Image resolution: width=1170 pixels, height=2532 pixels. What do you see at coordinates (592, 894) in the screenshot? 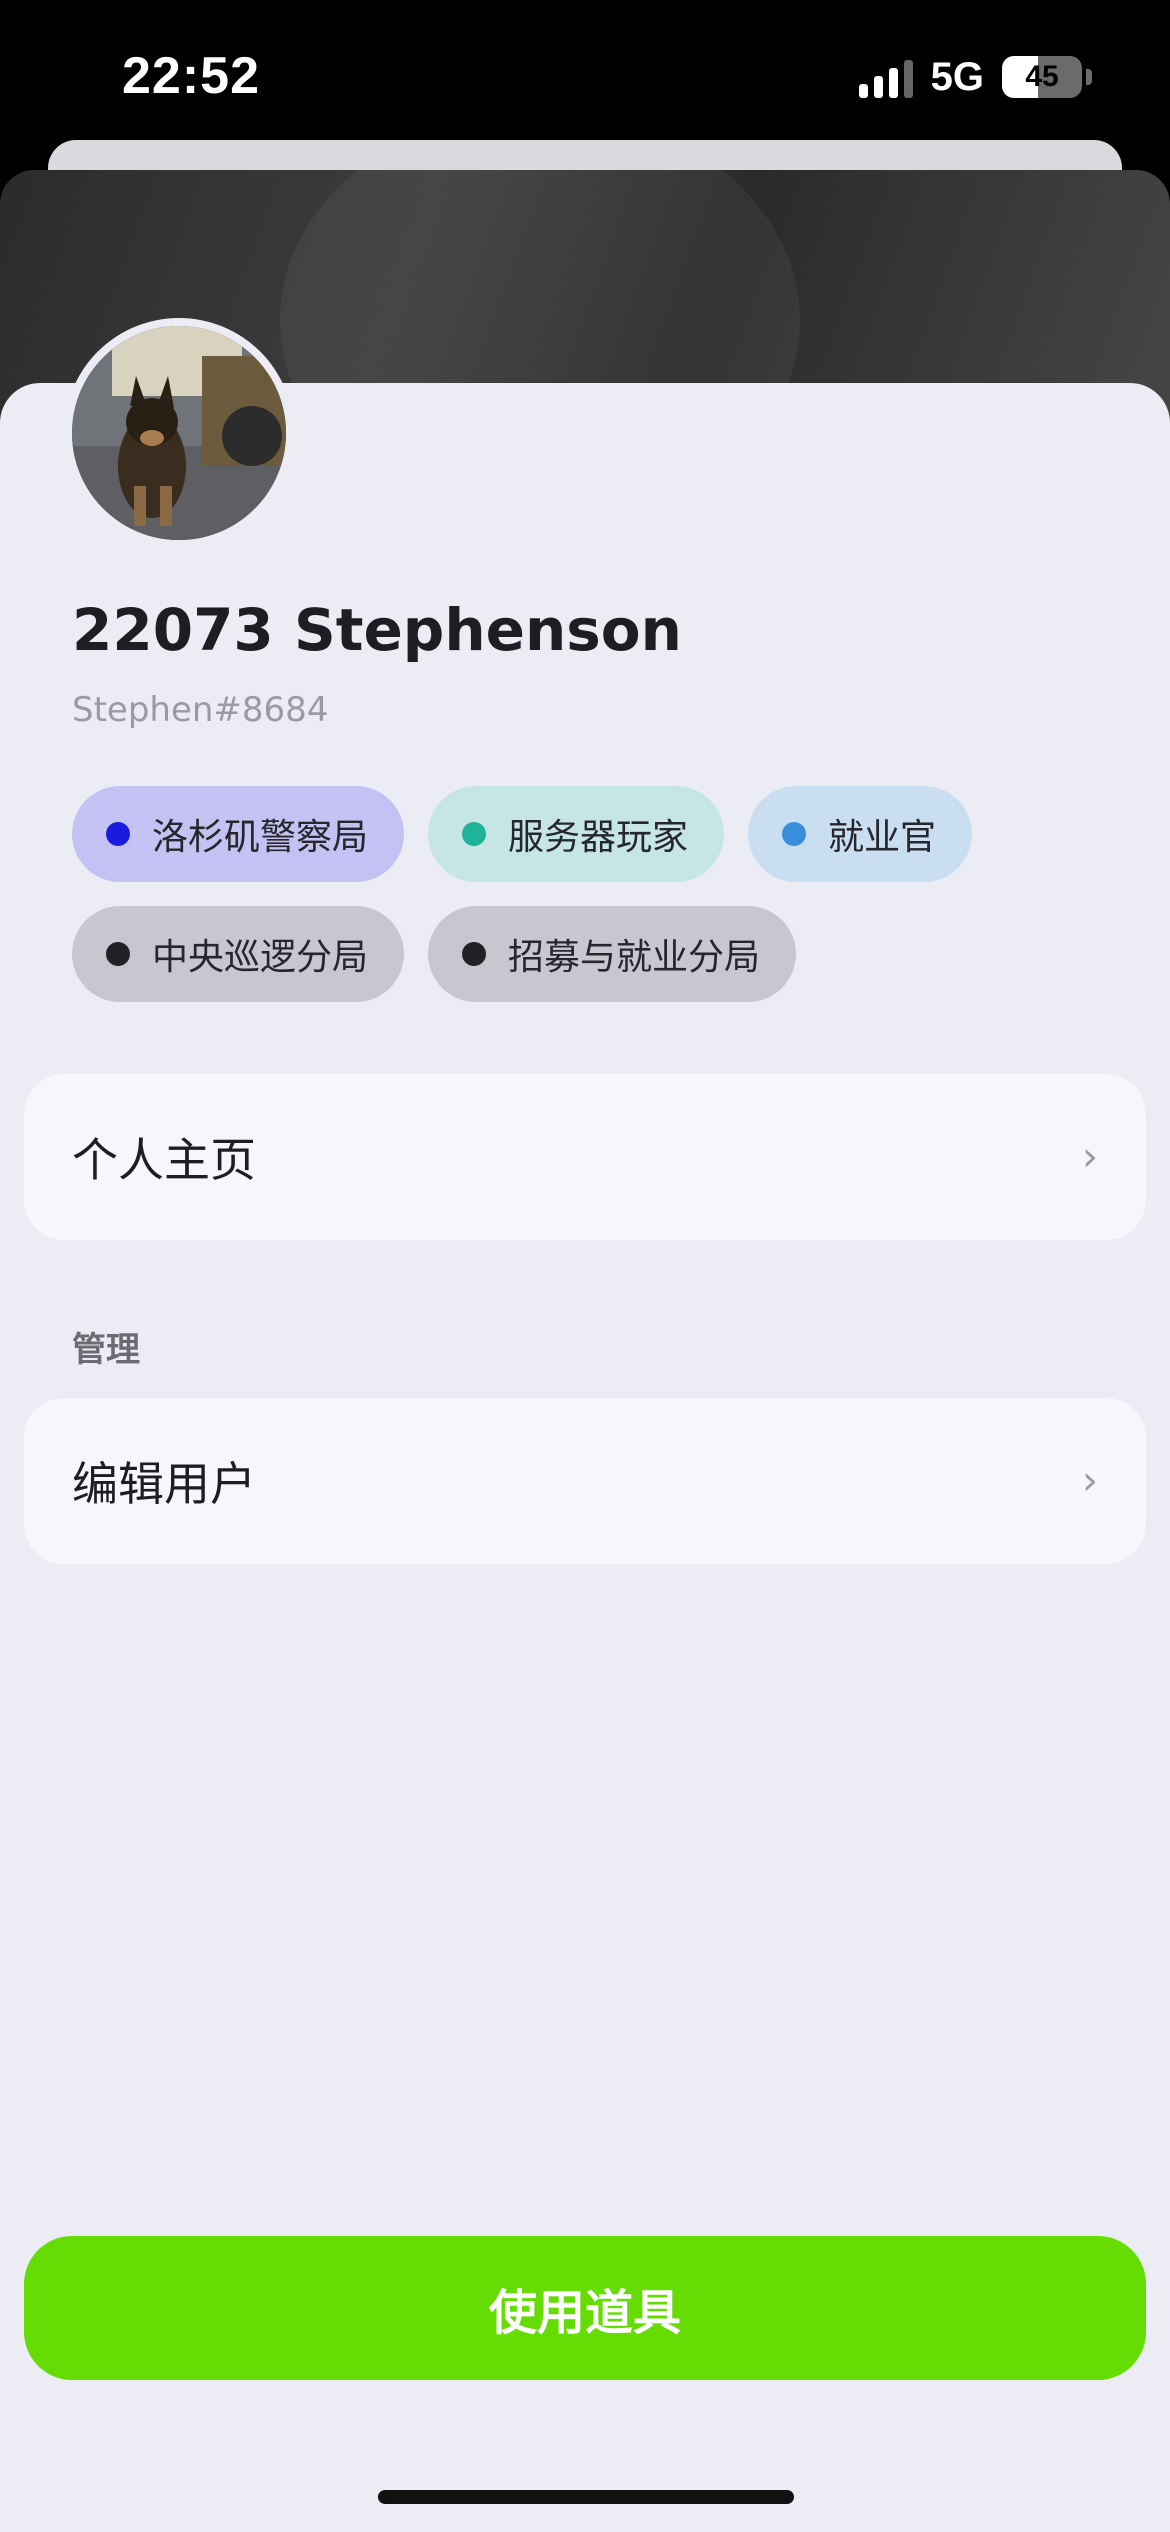
I see `role-tags: 洛杉矶警察局 服务器玩家 就业官中央巡逻分局 招募与就业分局` at bounding box center [592, 894].